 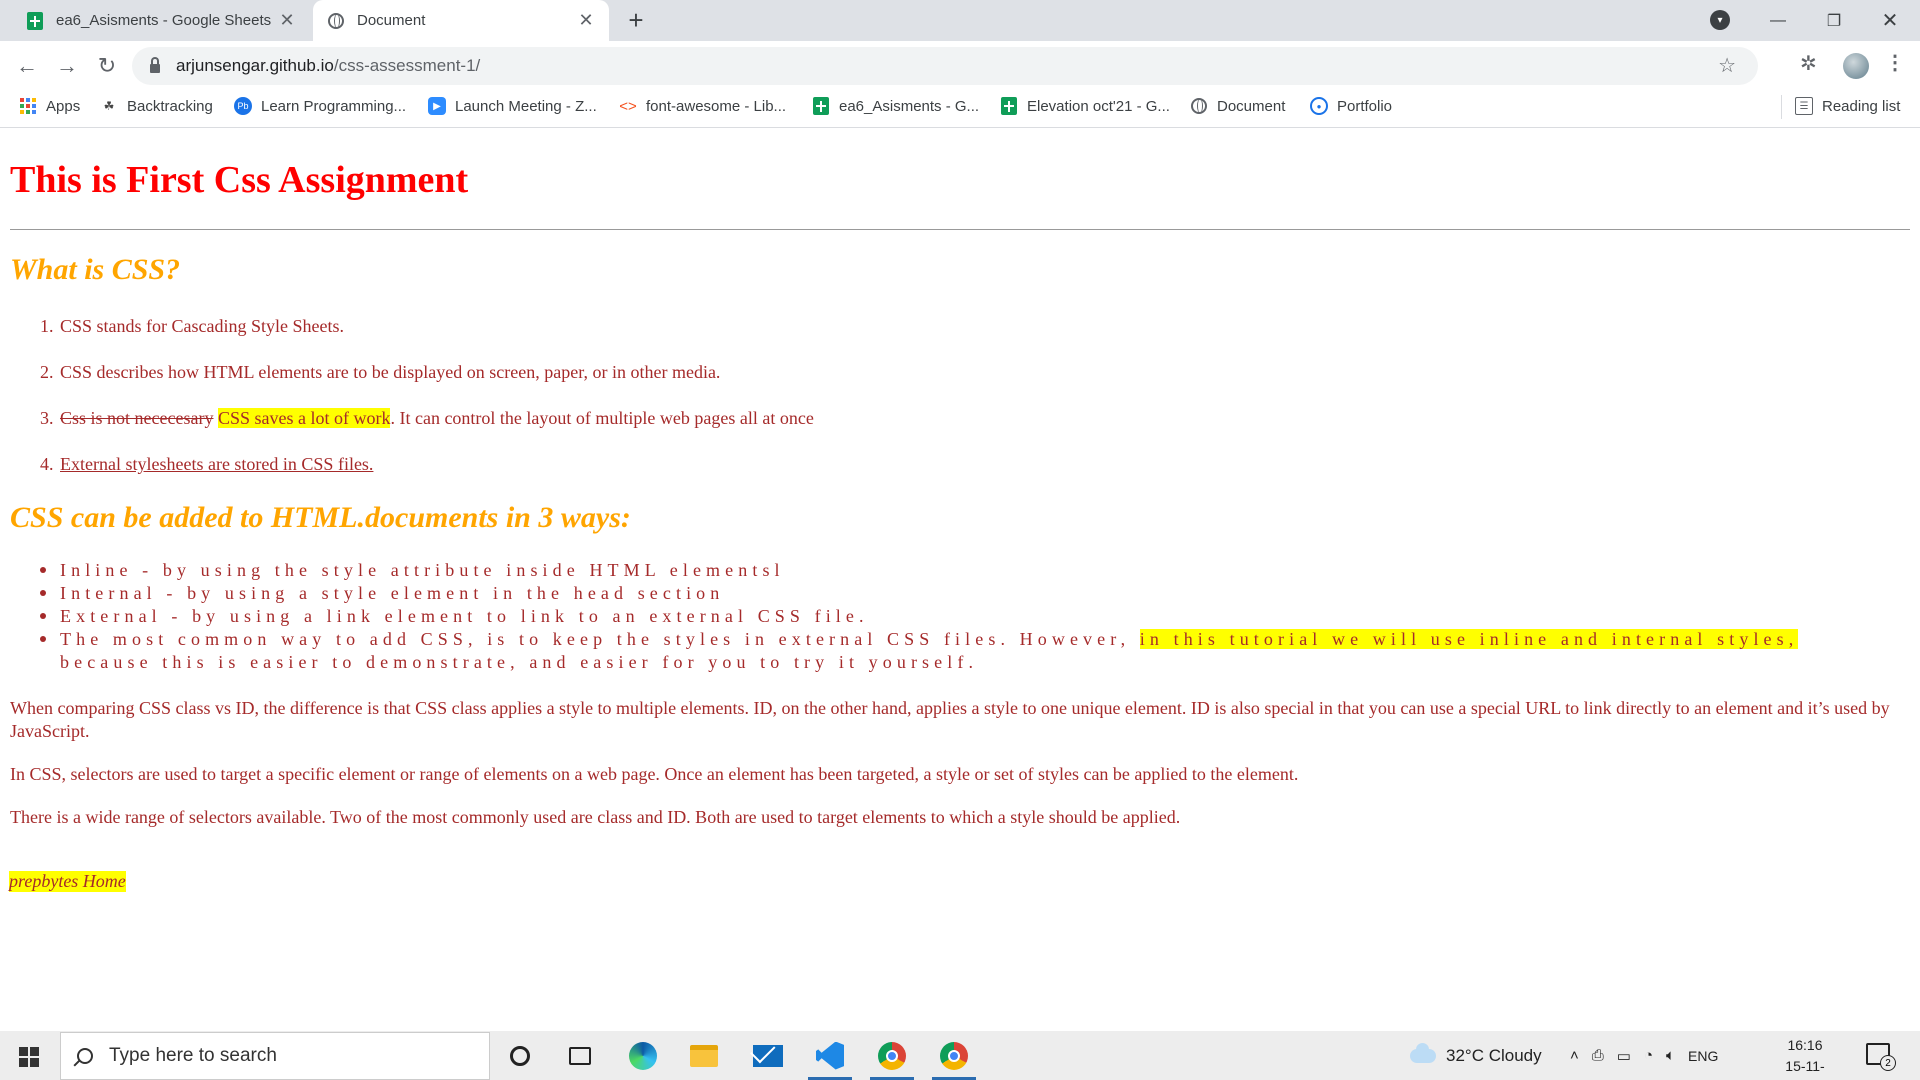 What do you see at coordinates (193, 1055) in the screenshot?
I see `search-placeholder: Type here to search` at bounding box center [193, 1055].